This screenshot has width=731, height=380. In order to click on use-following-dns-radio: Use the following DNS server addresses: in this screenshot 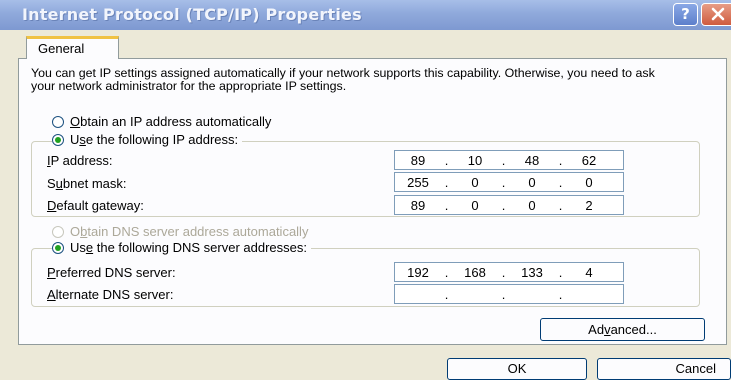, I will do `click(181, 247)`.